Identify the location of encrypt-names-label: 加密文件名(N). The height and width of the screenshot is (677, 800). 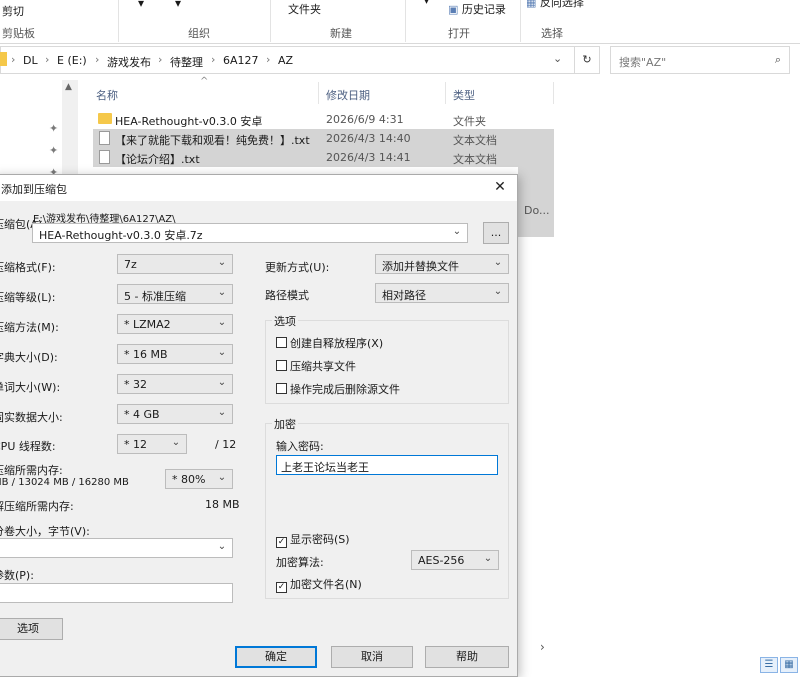
(326, 584).